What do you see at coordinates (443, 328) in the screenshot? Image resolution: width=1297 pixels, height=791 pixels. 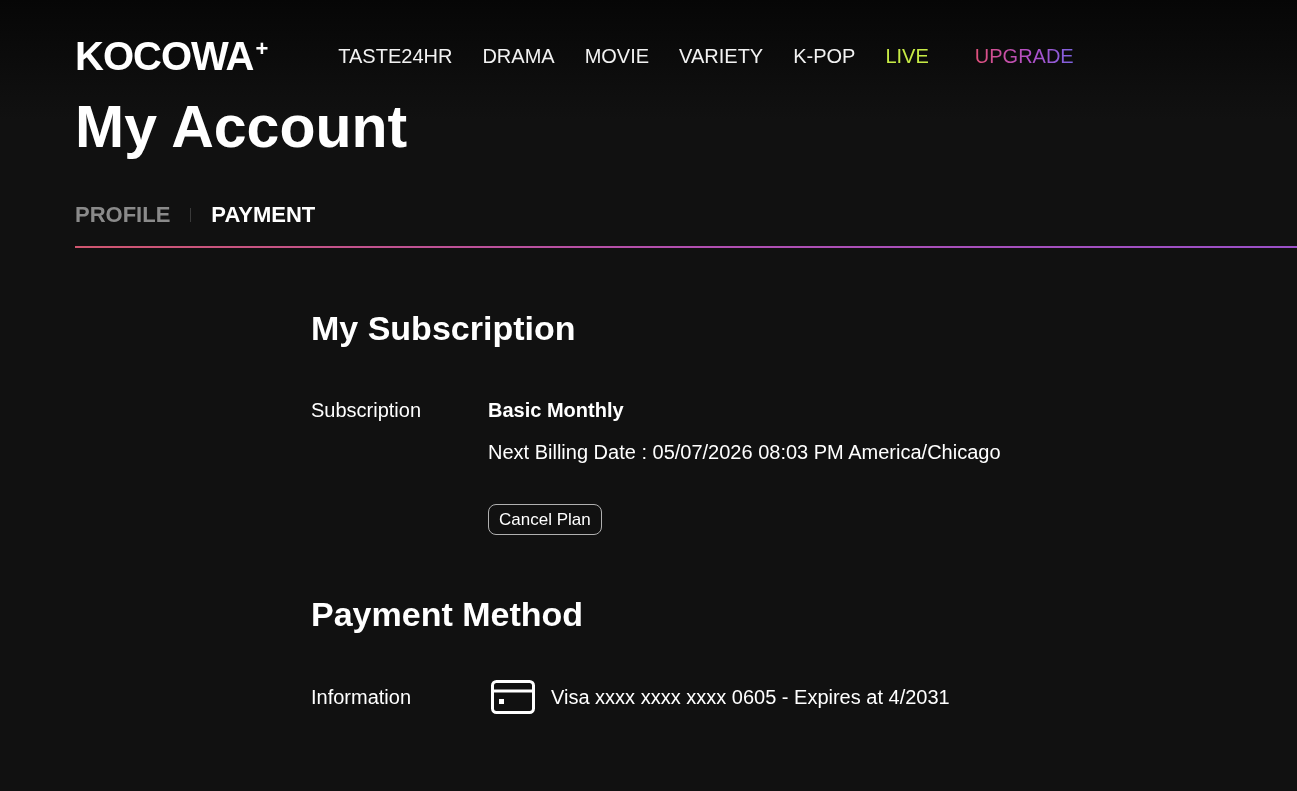 I see `section-title: My Subscription` at bounding box center [443, 328].